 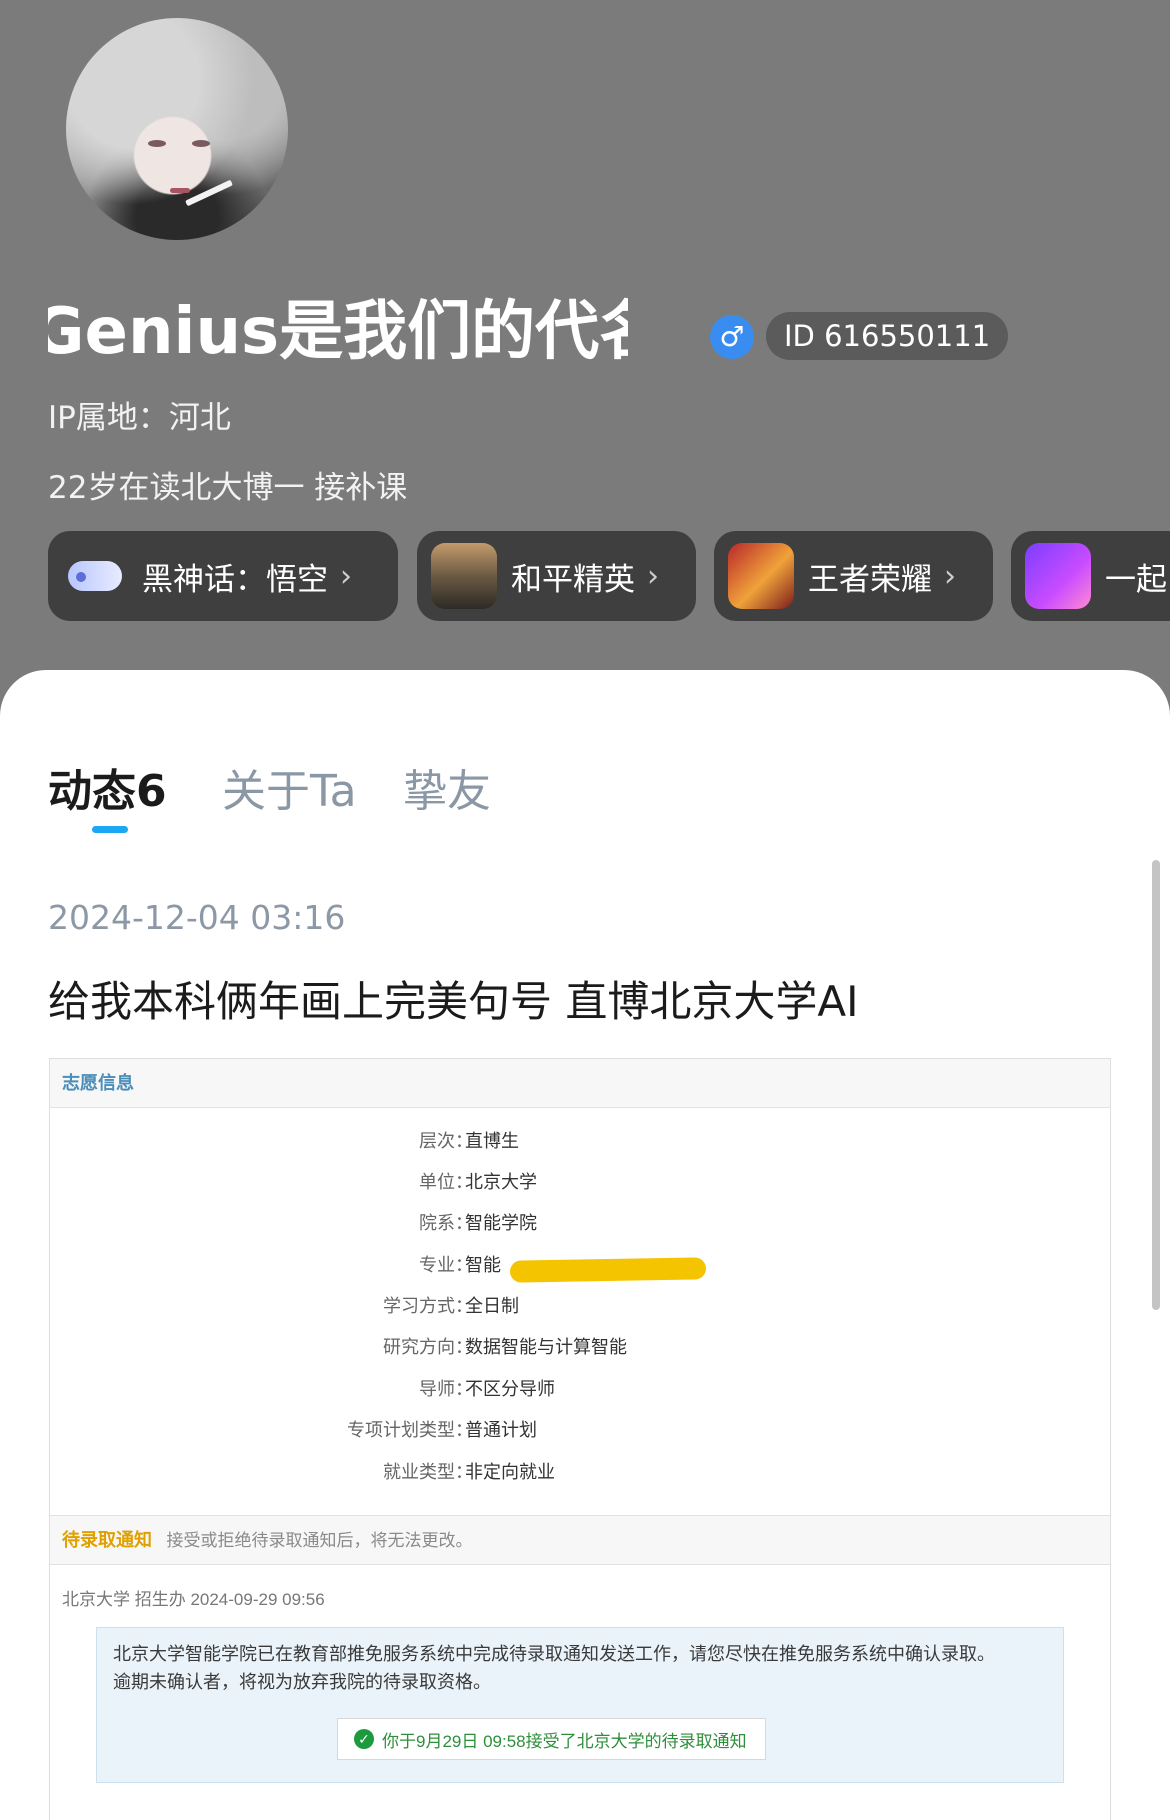 What do you see at coordinates (110, 829) in the screenshot?
I see `active-tab-indicator` at bounding box center [110, 829].